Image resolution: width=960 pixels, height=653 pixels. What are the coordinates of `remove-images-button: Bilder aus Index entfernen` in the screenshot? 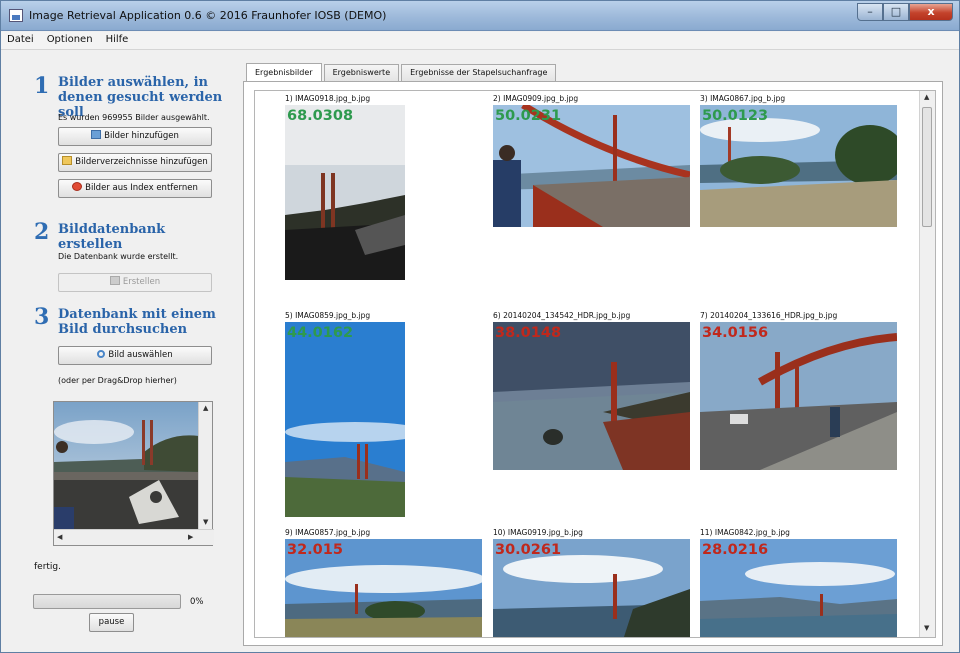 It's located at (135, 188).